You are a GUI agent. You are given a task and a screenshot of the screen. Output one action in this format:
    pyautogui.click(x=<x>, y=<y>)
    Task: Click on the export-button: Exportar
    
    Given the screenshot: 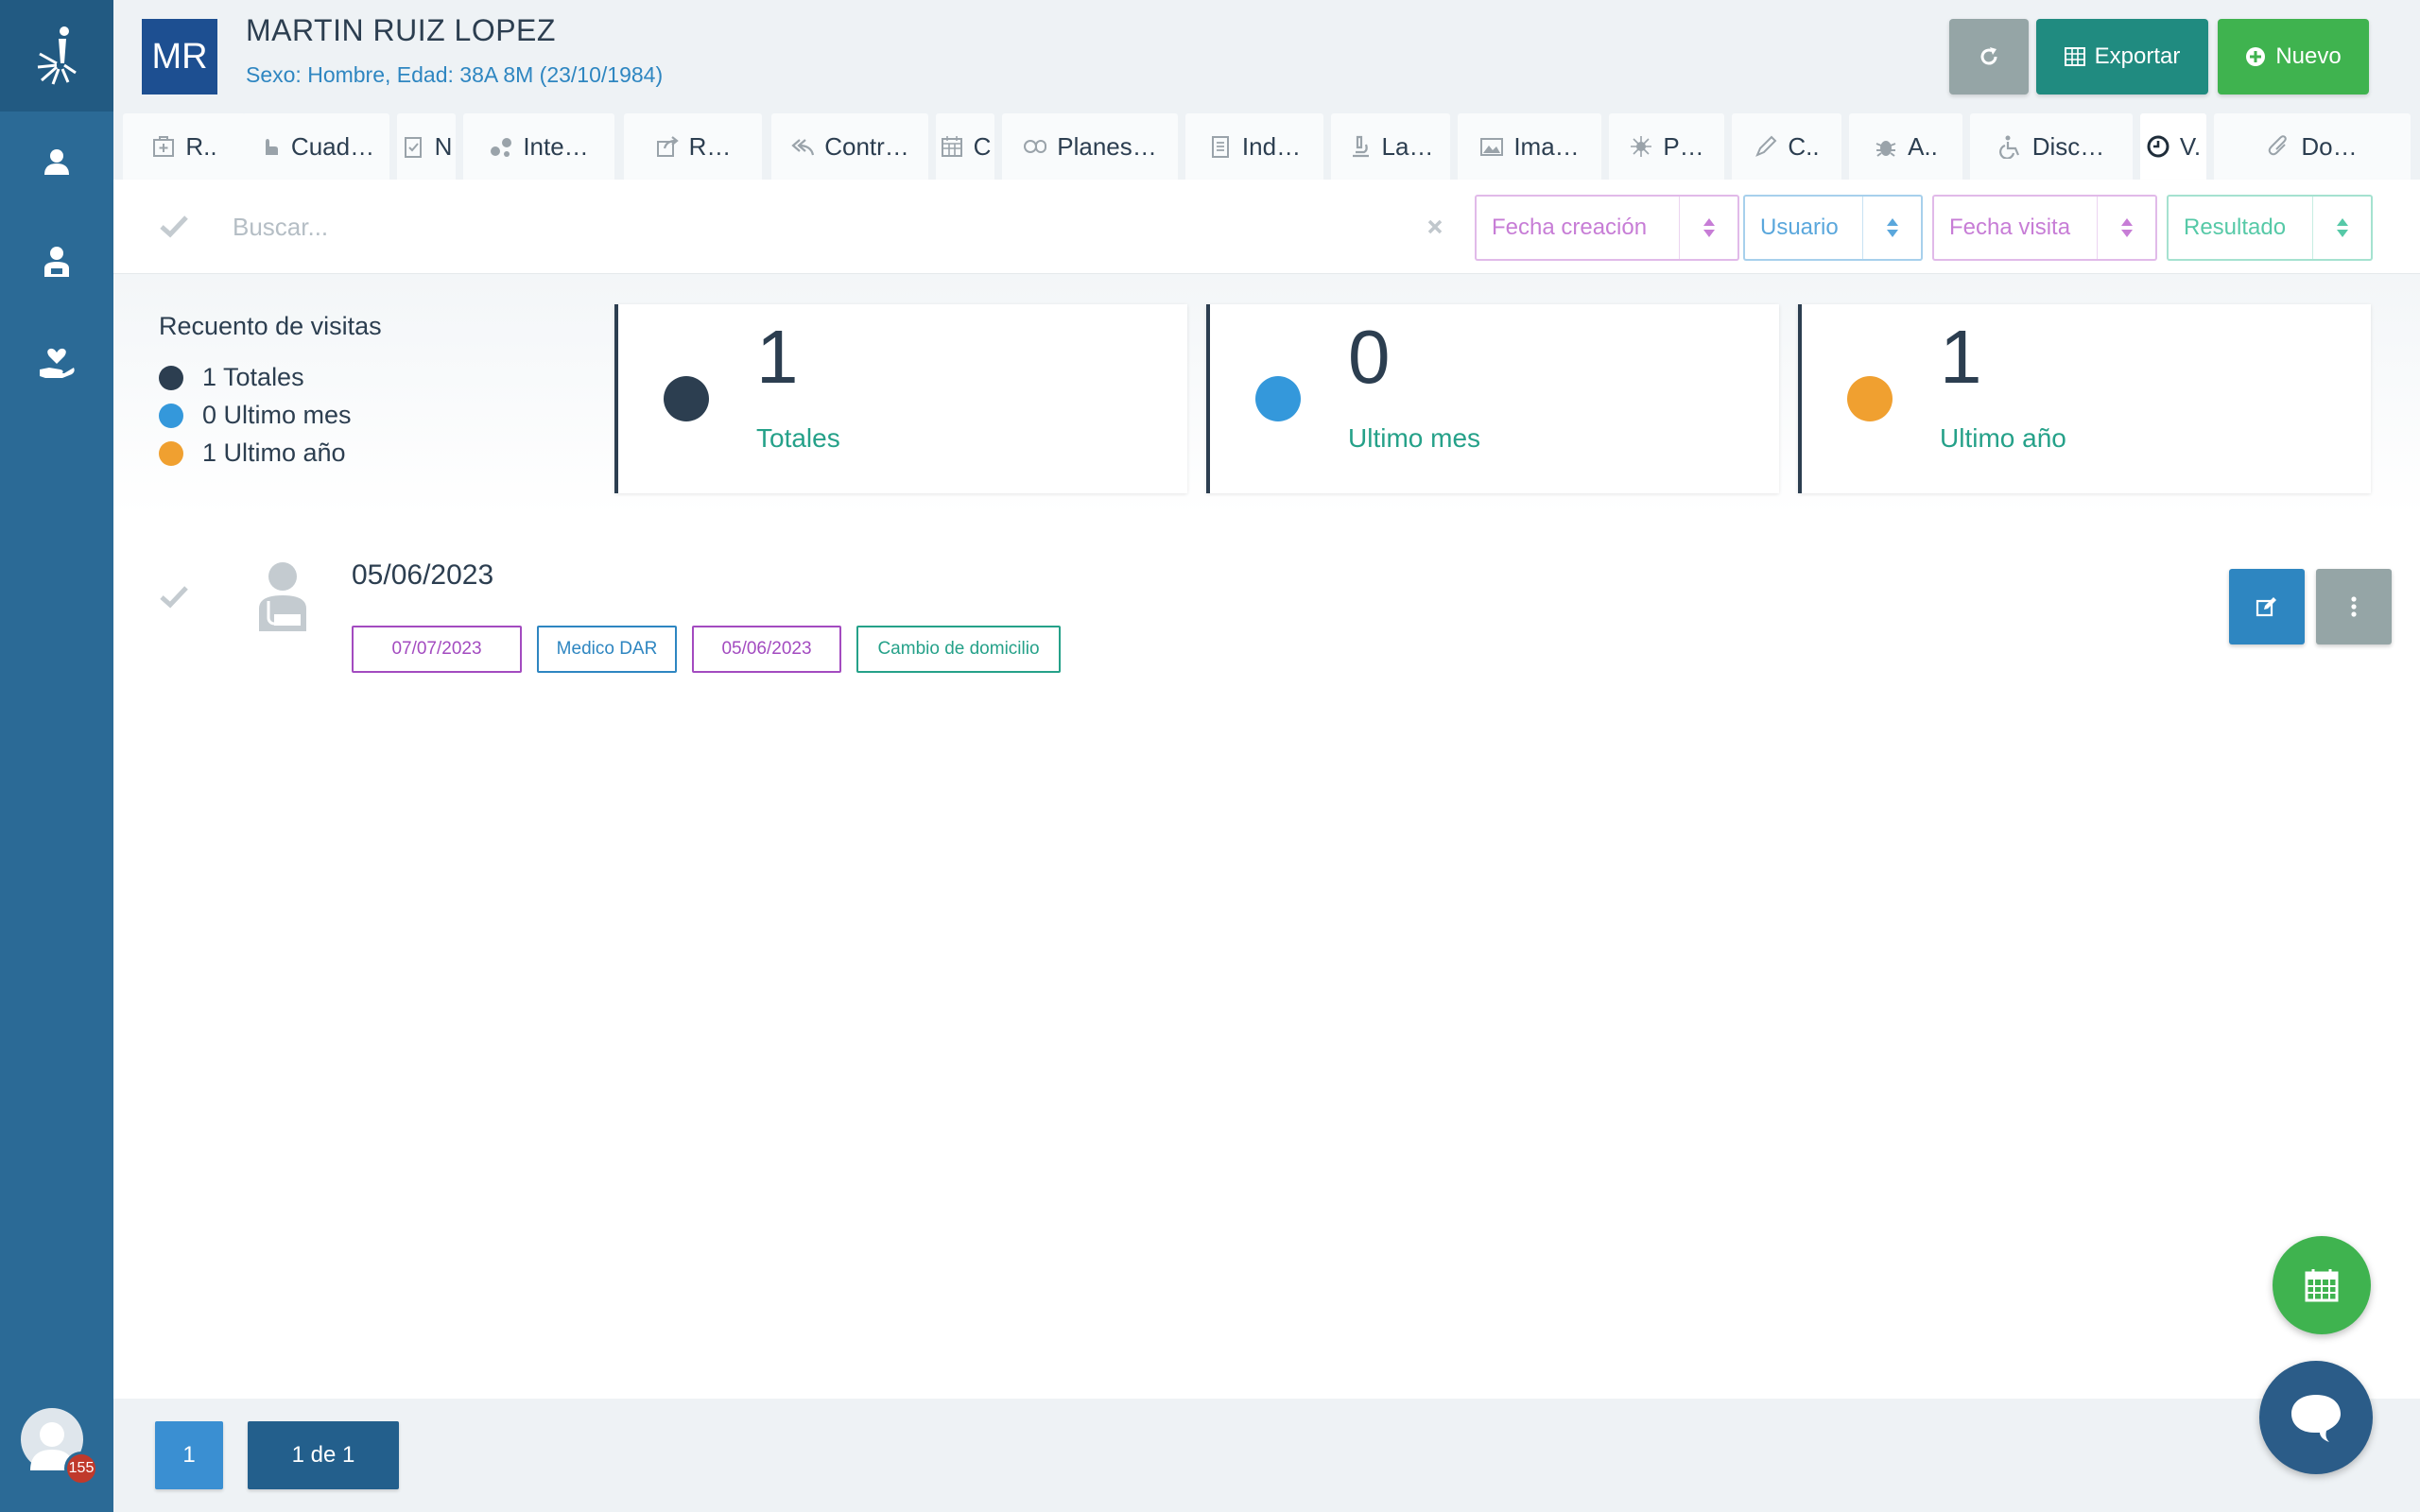 What is the action you would take?
    pyautogui.click(x=2122, y=56)
    